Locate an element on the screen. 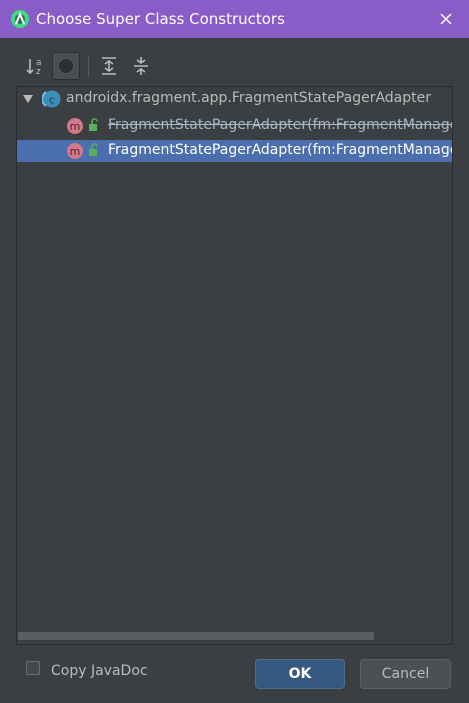  toolbar-separator is located at coordinates (88, 66).